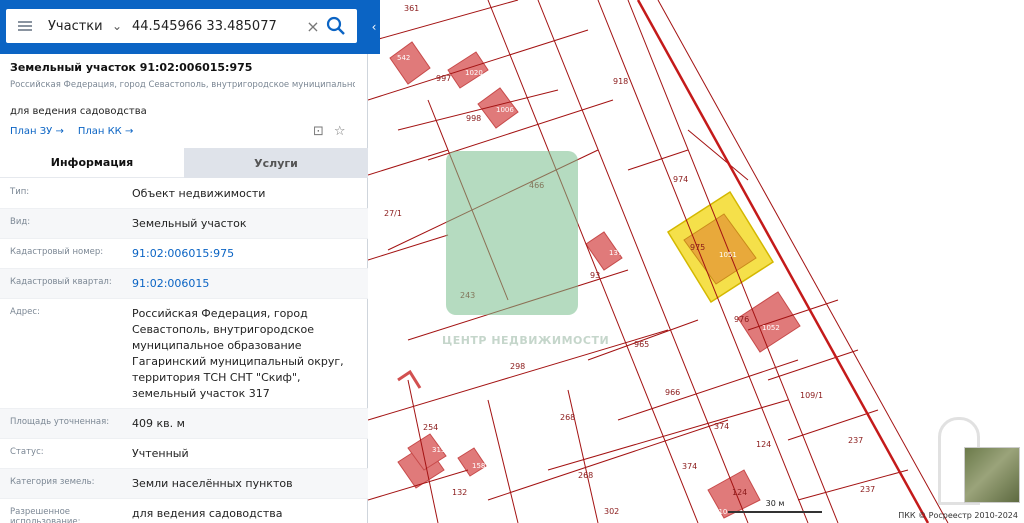  Describe the element at coordinates (672, 392) in the screenshot. I see `parcel-label: 966` at that location.